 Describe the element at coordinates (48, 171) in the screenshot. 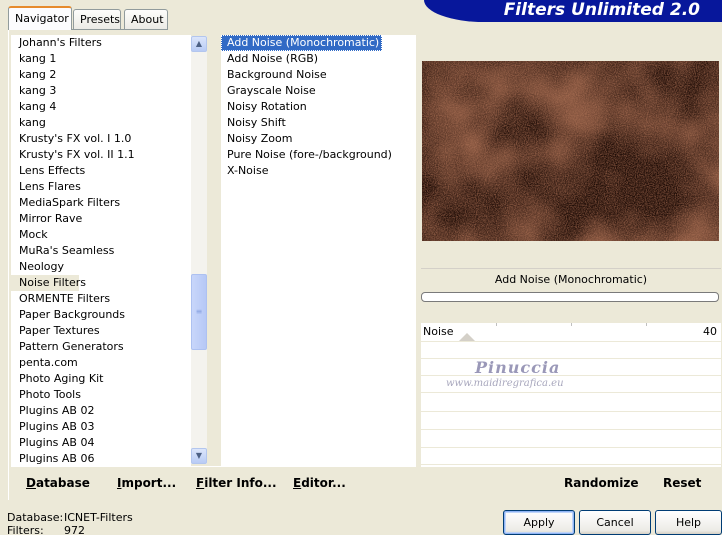

I see `category-item: Lens Effects` at that location.